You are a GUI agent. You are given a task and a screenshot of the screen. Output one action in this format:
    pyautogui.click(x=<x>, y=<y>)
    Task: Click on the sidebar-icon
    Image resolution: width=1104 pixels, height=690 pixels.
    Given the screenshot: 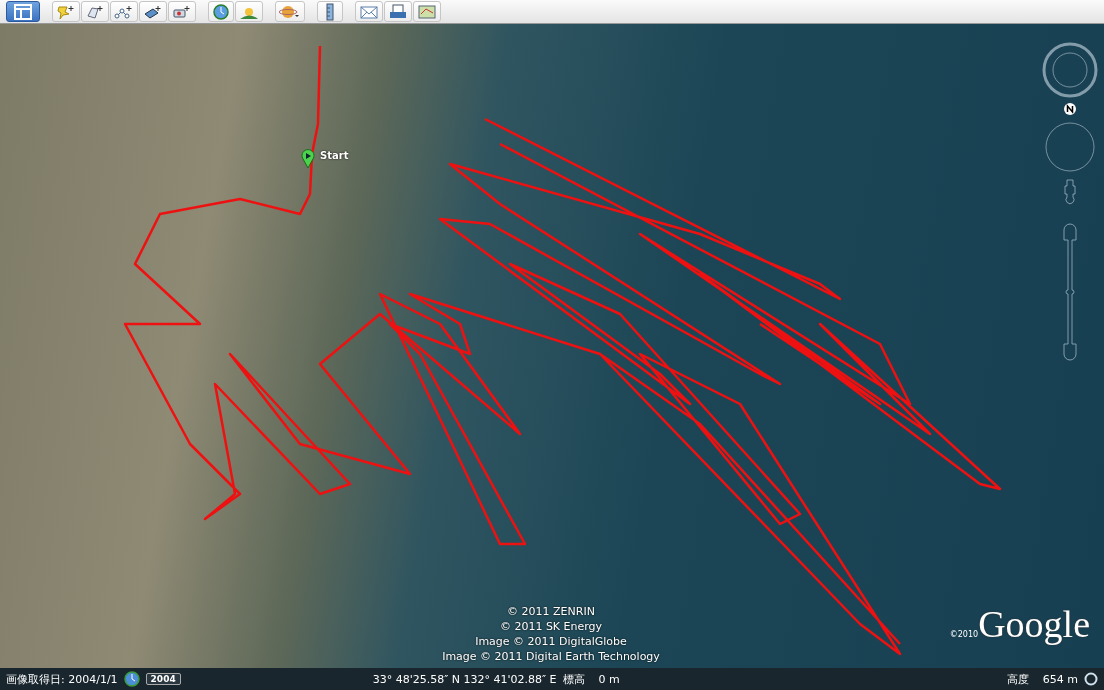 What is the action you would take?
    pyautogui.click(x=23, y=11)
    